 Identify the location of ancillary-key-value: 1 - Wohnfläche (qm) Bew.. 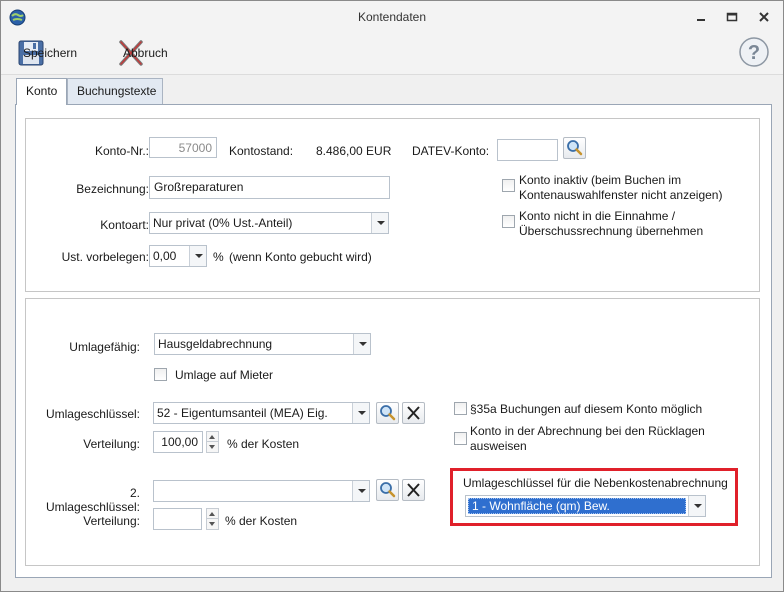
(577, 506).